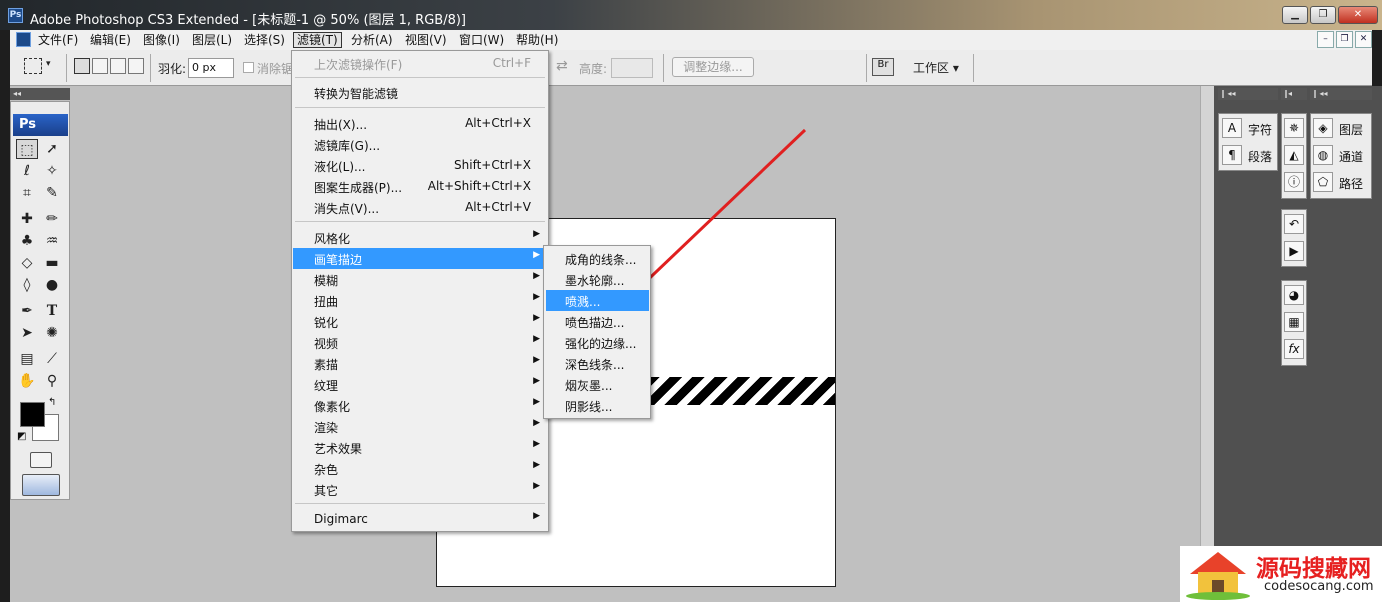 The height and width of the screenshot is (602, 1382). I want to click on zoom-tool-icon: ⚲, so click(52, 381).